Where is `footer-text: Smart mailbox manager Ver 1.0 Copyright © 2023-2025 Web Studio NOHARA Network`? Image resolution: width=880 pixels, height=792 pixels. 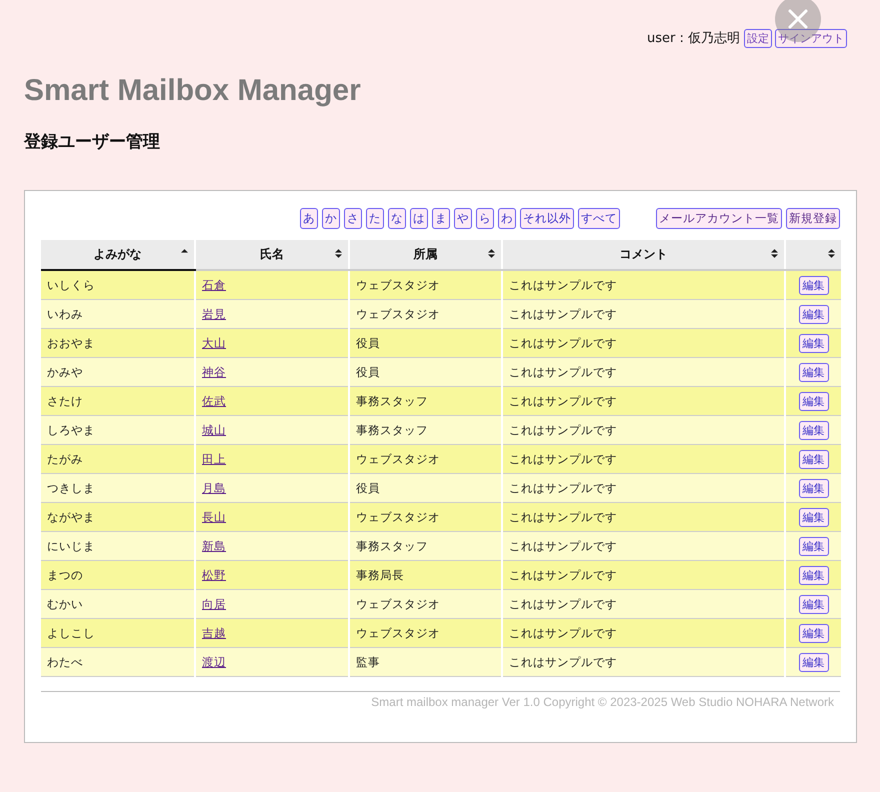 footer-text: Smart mailbox manager Ver 1.0 Copyright © 2023-2025 Web Studio NOHARA Network is located at coordinates (602, 701).